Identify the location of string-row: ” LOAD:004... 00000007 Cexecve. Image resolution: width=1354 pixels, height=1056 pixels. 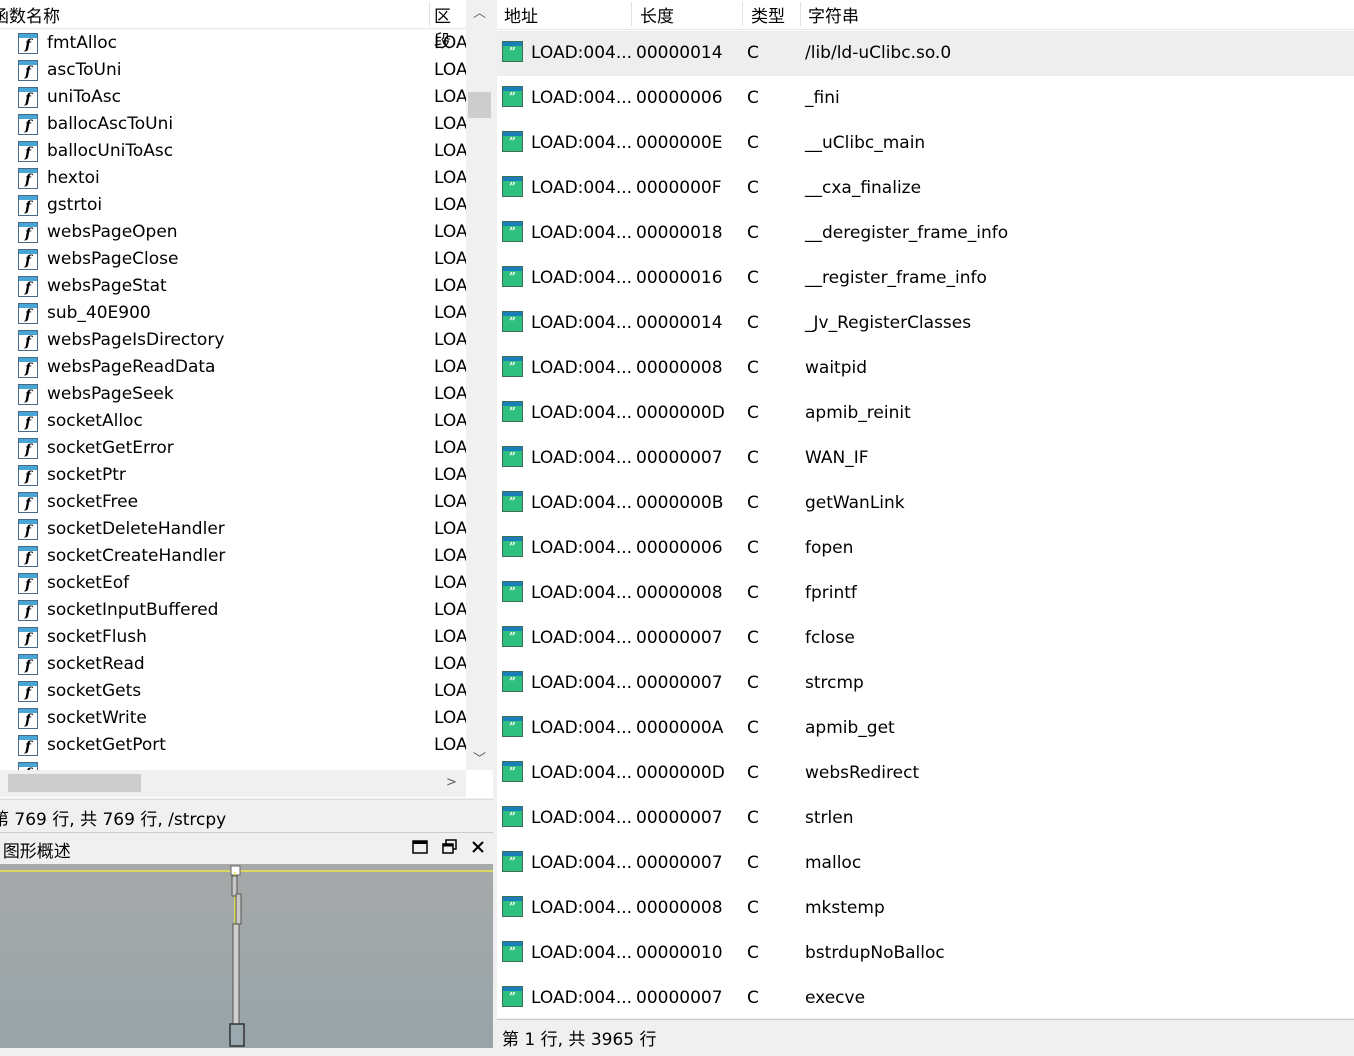
(925, 997).